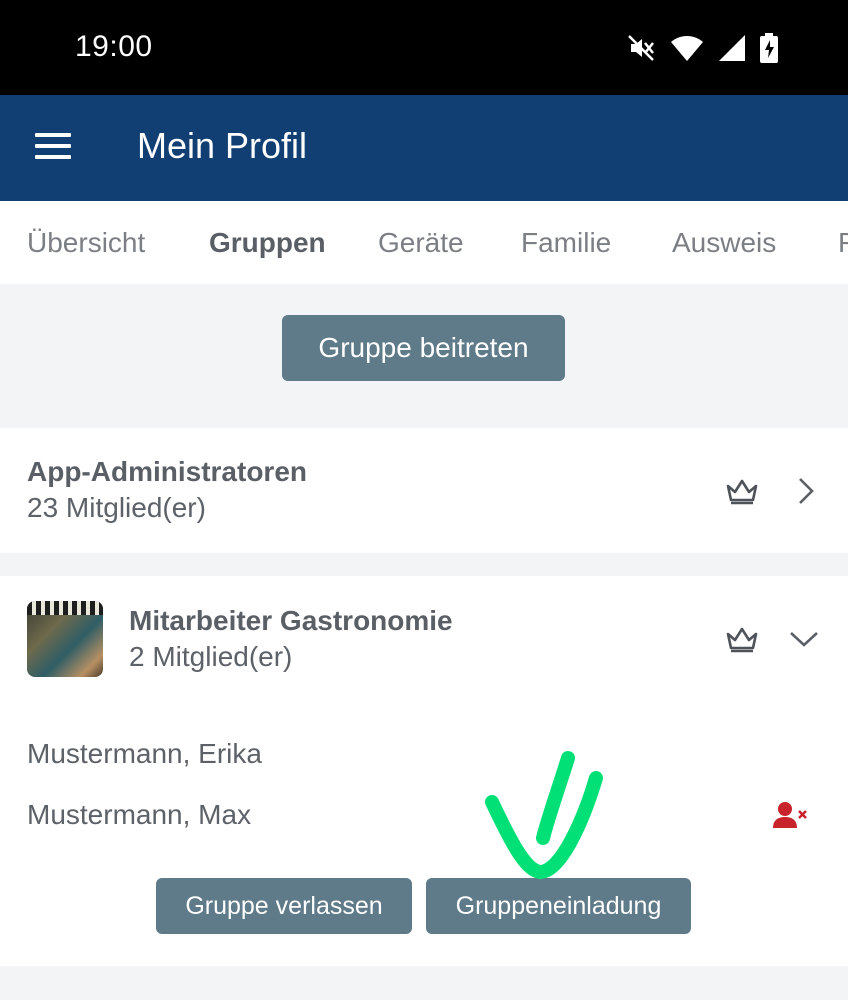 Image resolution: width=848 pixels, height=1000 pixels. Describe the element at coordinates (267, 243) in the screenshot. I see `tab-gruppen: Gruppen` at that location.